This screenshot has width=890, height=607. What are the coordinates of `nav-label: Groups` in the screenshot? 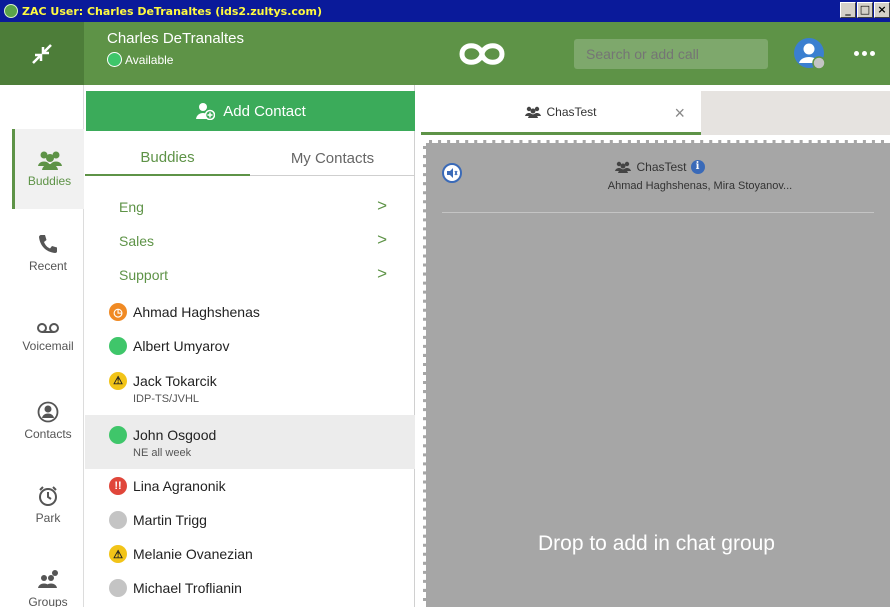 It's located at (48, 601).